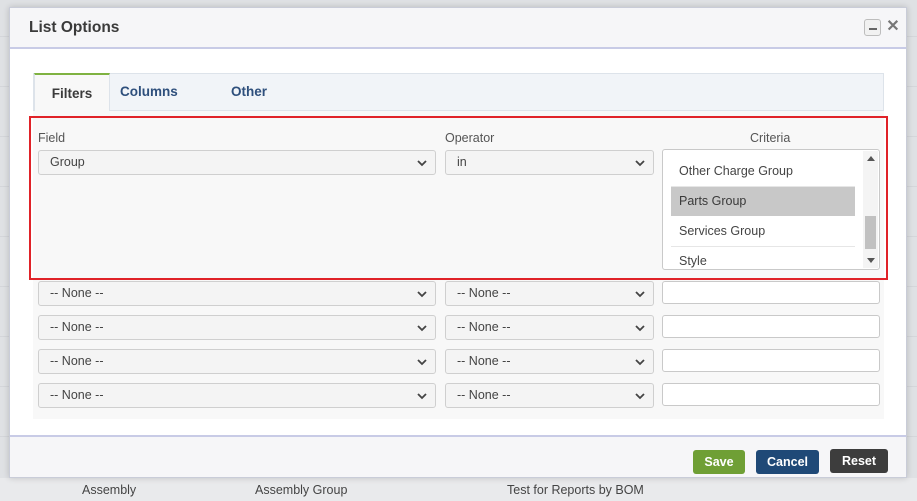 The width and height of the screenshot is (917, 501). Describe the element at coordinates (249, 92) in the screenshot. I see `tab-other: Other` at that location.